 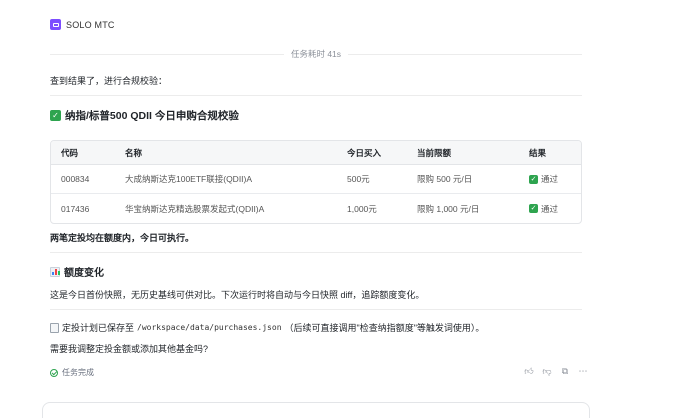 What do you see at coordinates (129, 349) in the screenshot?
I see `followup-question: 需要我调整定投金额或添加其他基金吗?` at bounding box center [129, 349].